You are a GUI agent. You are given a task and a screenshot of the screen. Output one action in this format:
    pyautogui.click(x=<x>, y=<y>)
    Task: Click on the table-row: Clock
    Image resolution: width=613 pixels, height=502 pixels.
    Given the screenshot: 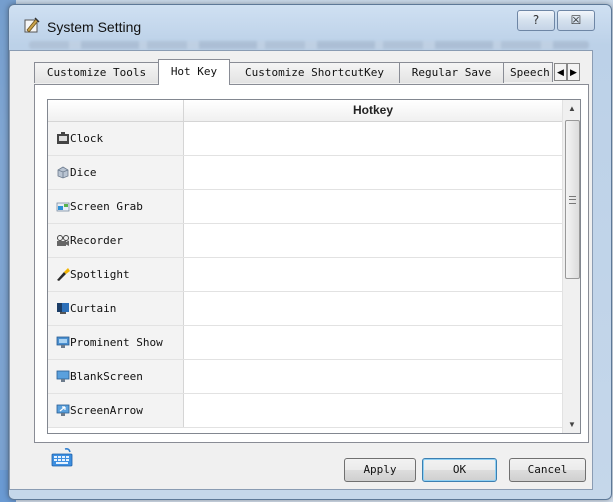 What is the action you would take?
    pyautogui.click(x=305, y=139)
    